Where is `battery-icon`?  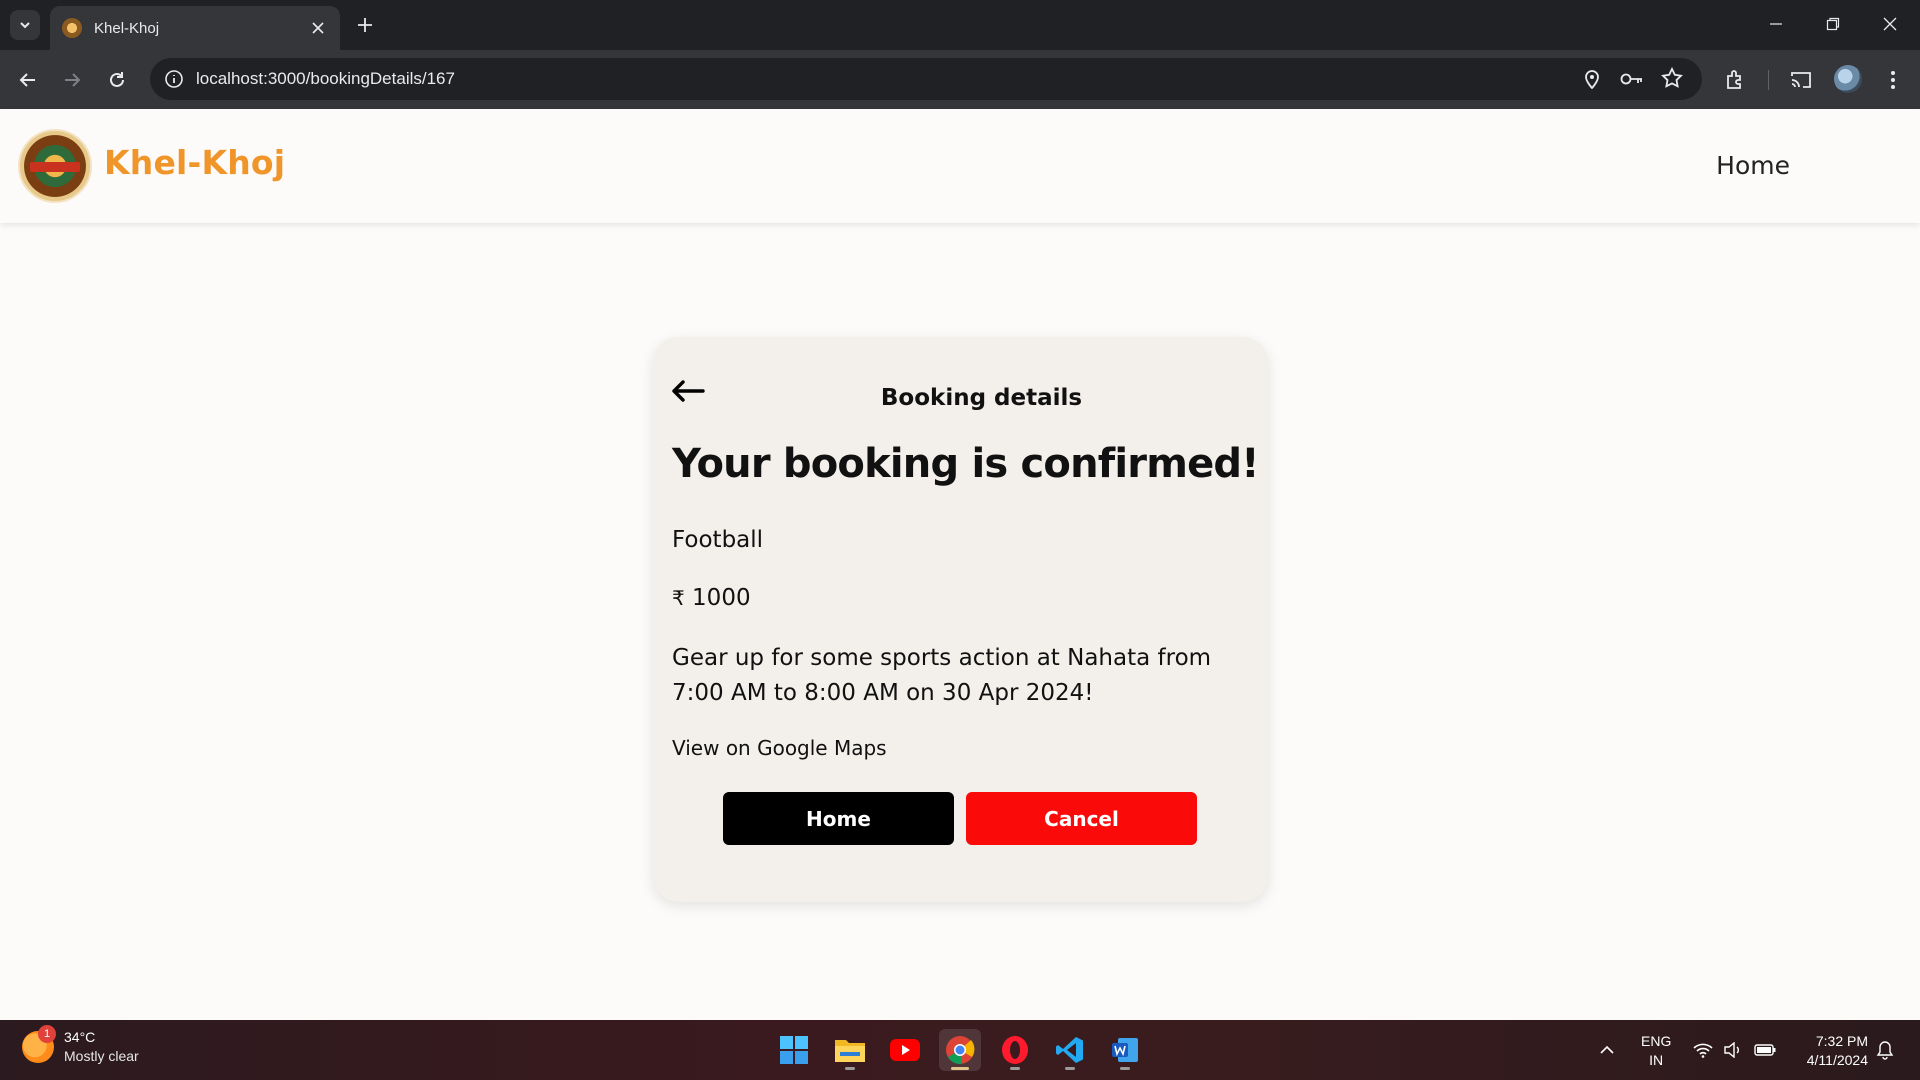 battery-icon is located at coordinates (1765, 1050).